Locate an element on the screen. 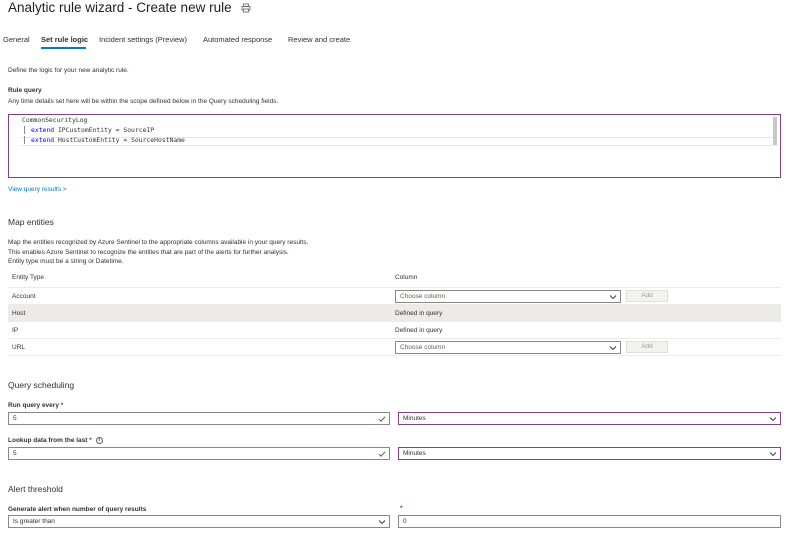 Image resolution: width=787 pixels, height=537 pixels. tab-incident-settings: Incident settings (Preview) is located at coordinates (143, 39).